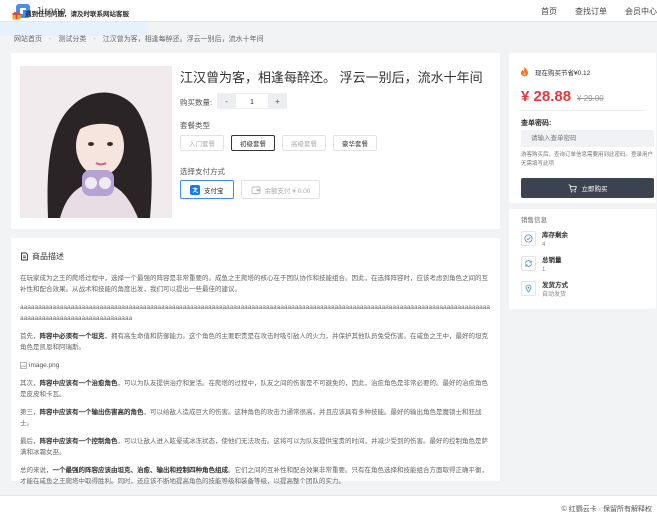  What do you see at coordinates (594, 189) in the screenshot?
I see `buy-now-label: 立即购买` at bounding box center [594, 189].